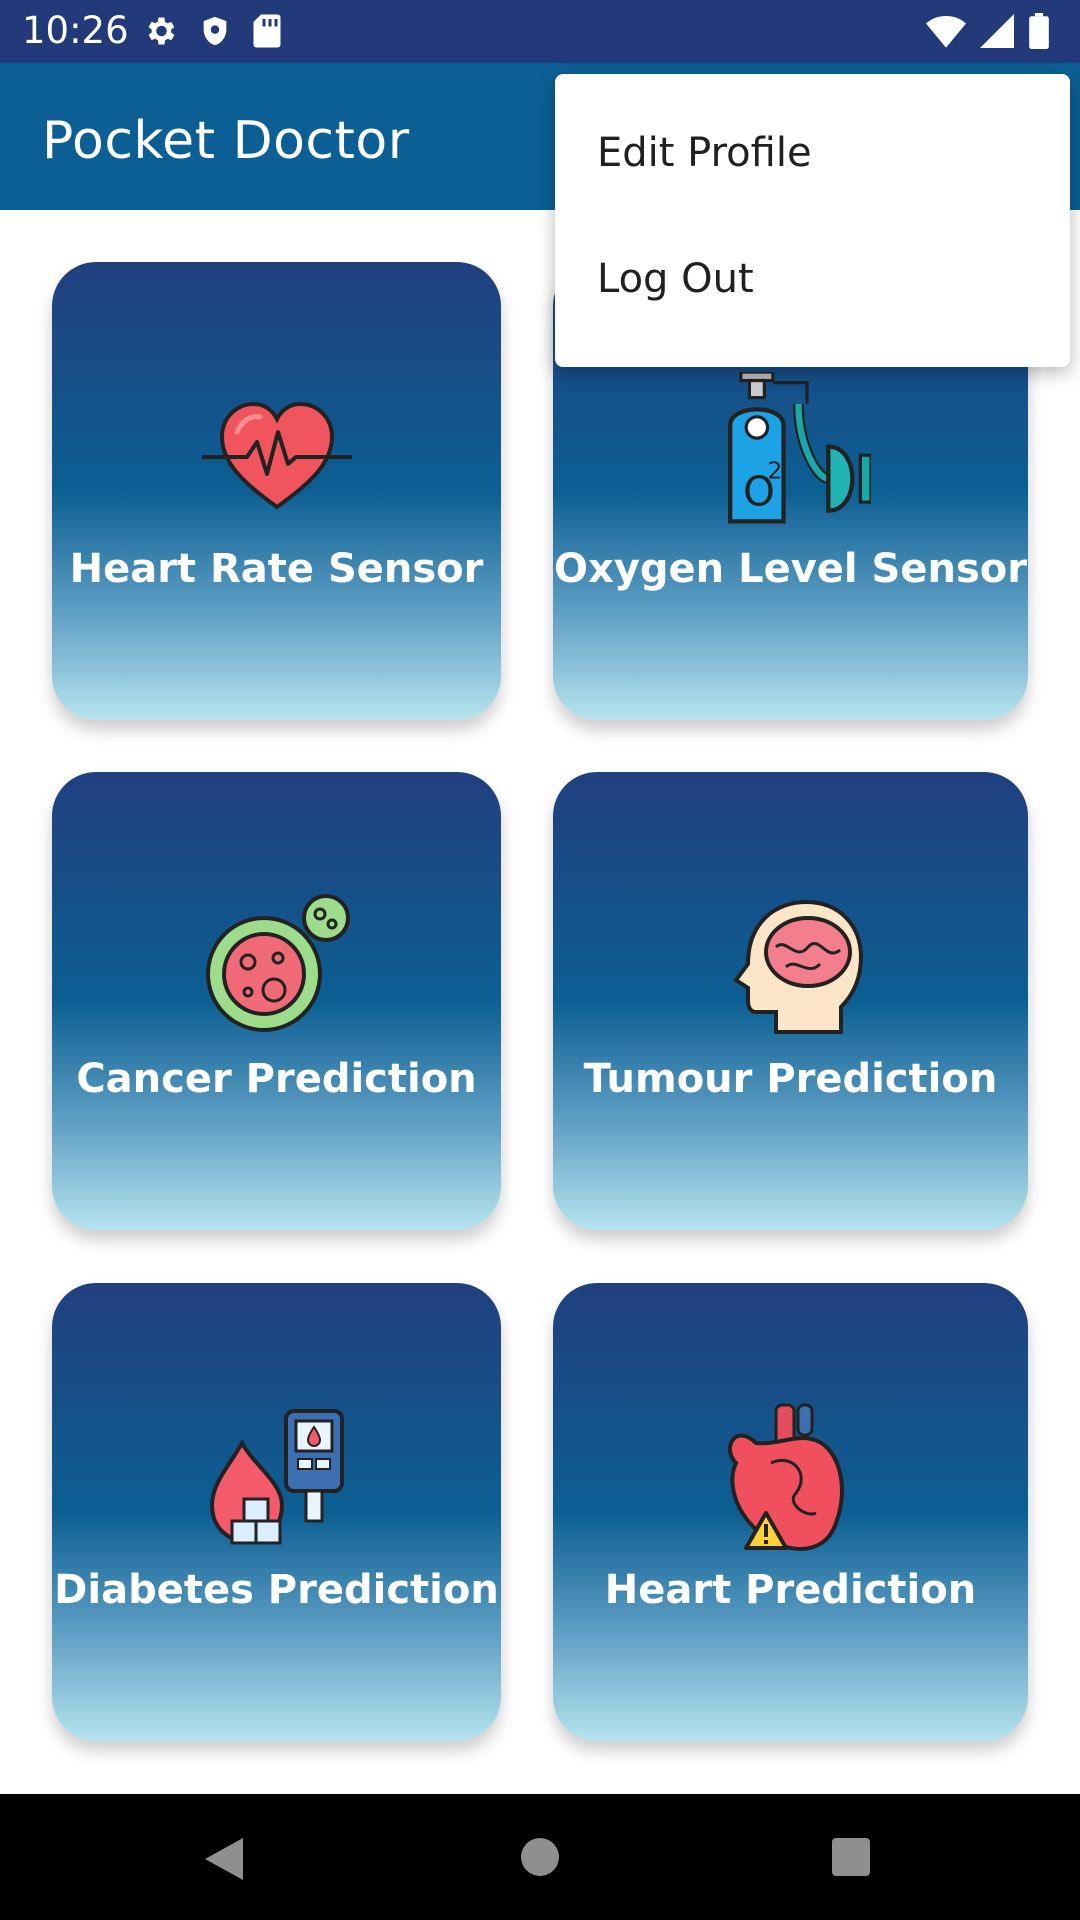 Image resolution: width=1080 pixels, height=1920 pixels. Describe the element at coordinates (851, 1857) in the screenshot. I see `recents-icon` at that location.